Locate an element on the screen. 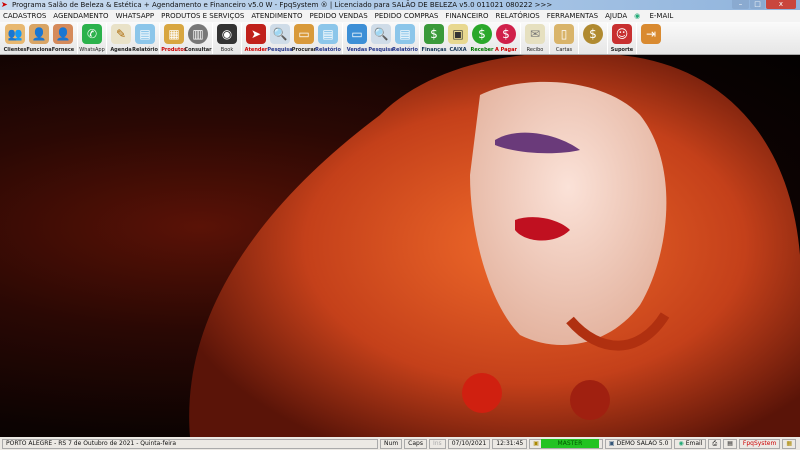  suporte-button: ☺ Suporte is located at coordinates (622, 38).